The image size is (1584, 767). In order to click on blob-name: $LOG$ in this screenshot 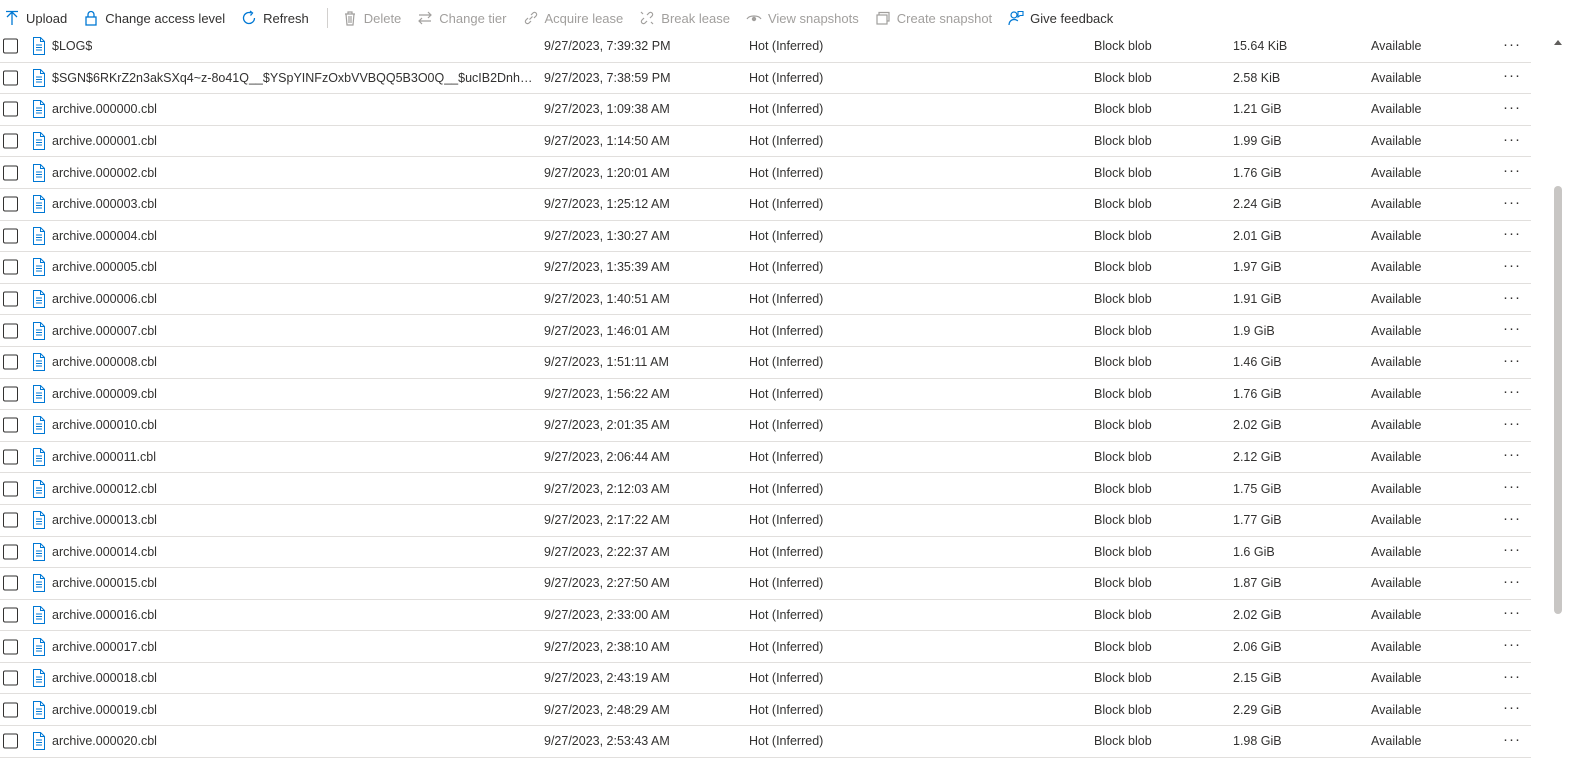, I will do `click(72, 46)`.